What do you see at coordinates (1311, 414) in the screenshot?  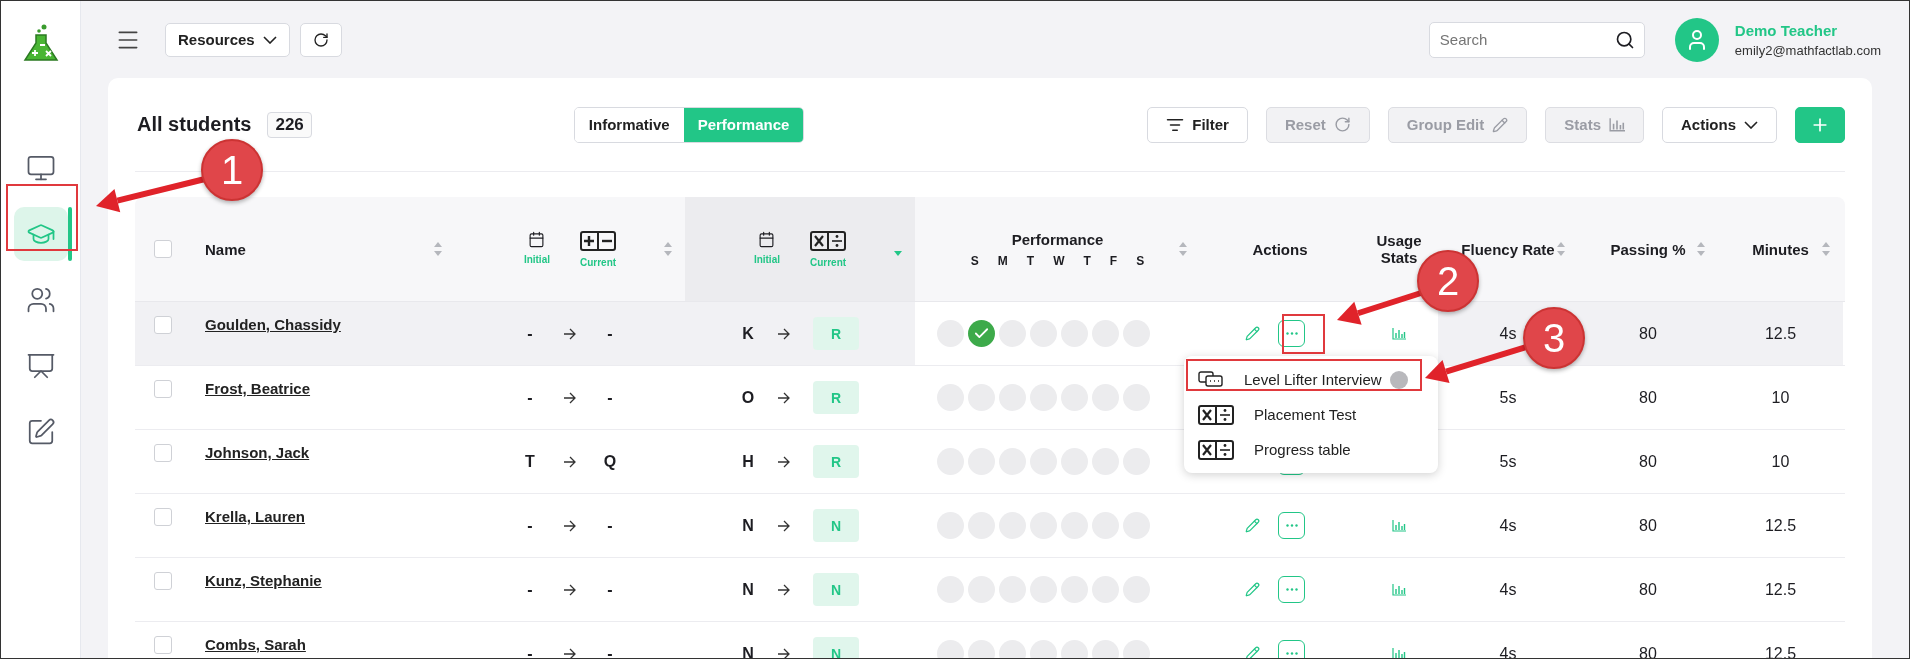 I see `menu-item: Placement Test` at bounding box center [1311, 414].